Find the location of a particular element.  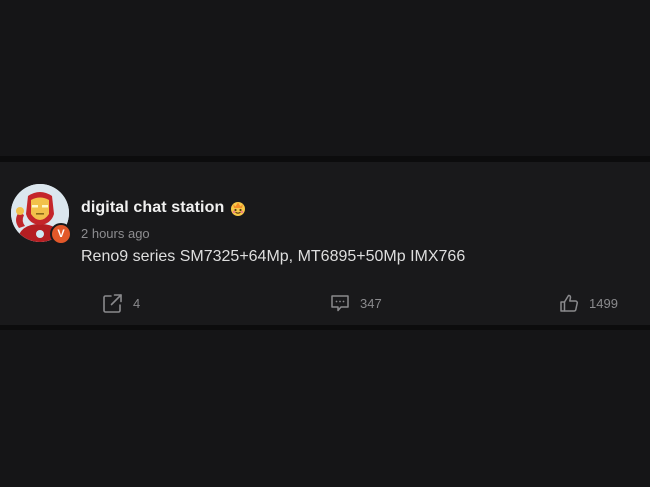

share-icon is located at coordinates (112, 303).